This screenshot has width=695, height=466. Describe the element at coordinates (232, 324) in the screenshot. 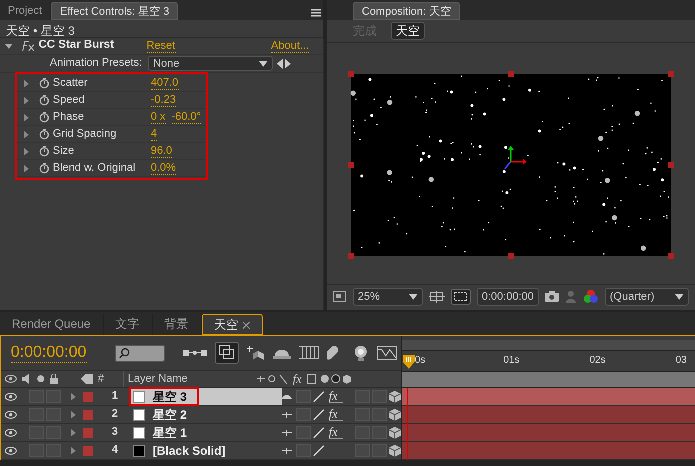

I see `panel-tab: 天空` at that location.